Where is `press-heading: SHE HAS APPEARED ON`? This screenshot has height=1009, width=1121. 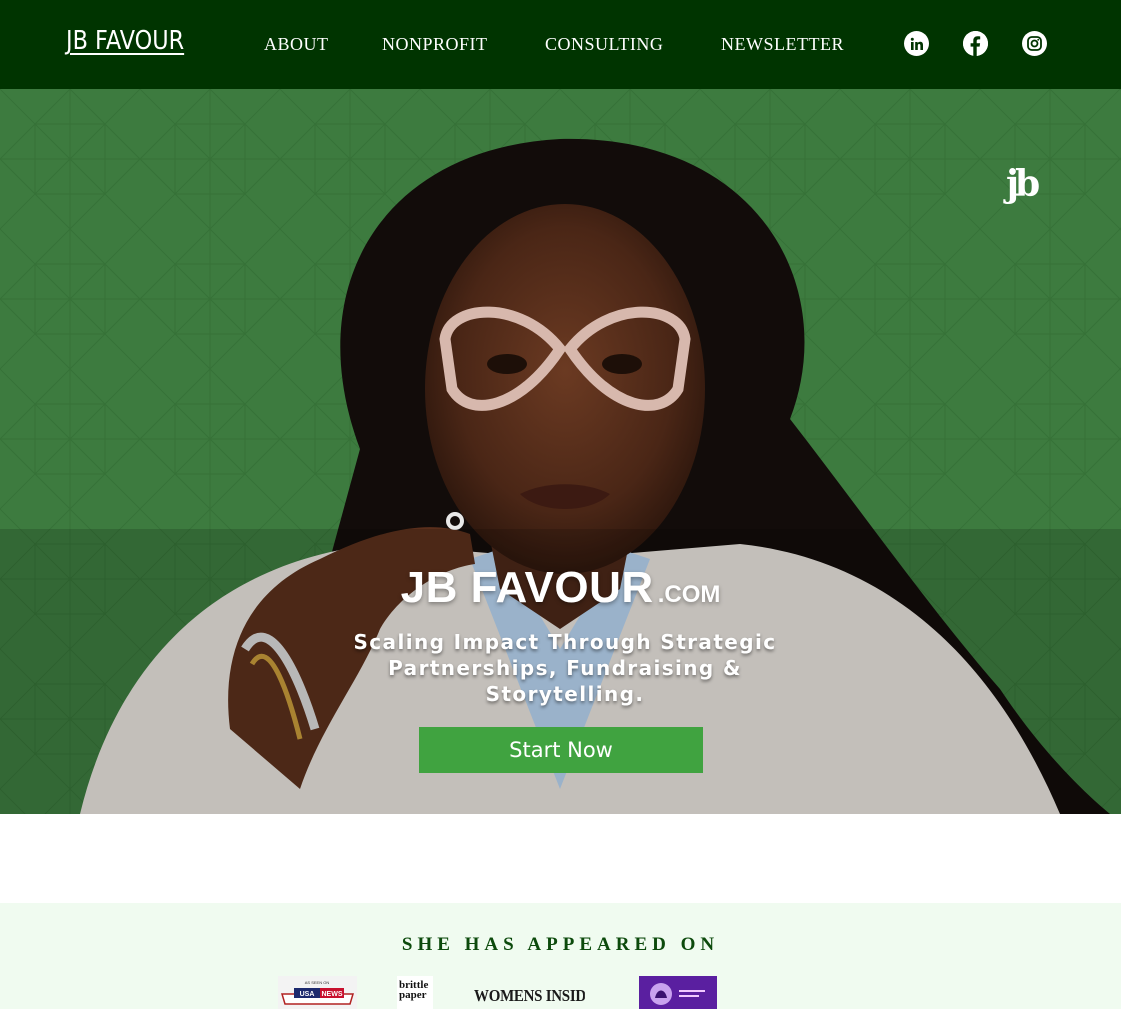
press-heading: SHE HAS APPEARED ON is located at coordinates (560, 944).